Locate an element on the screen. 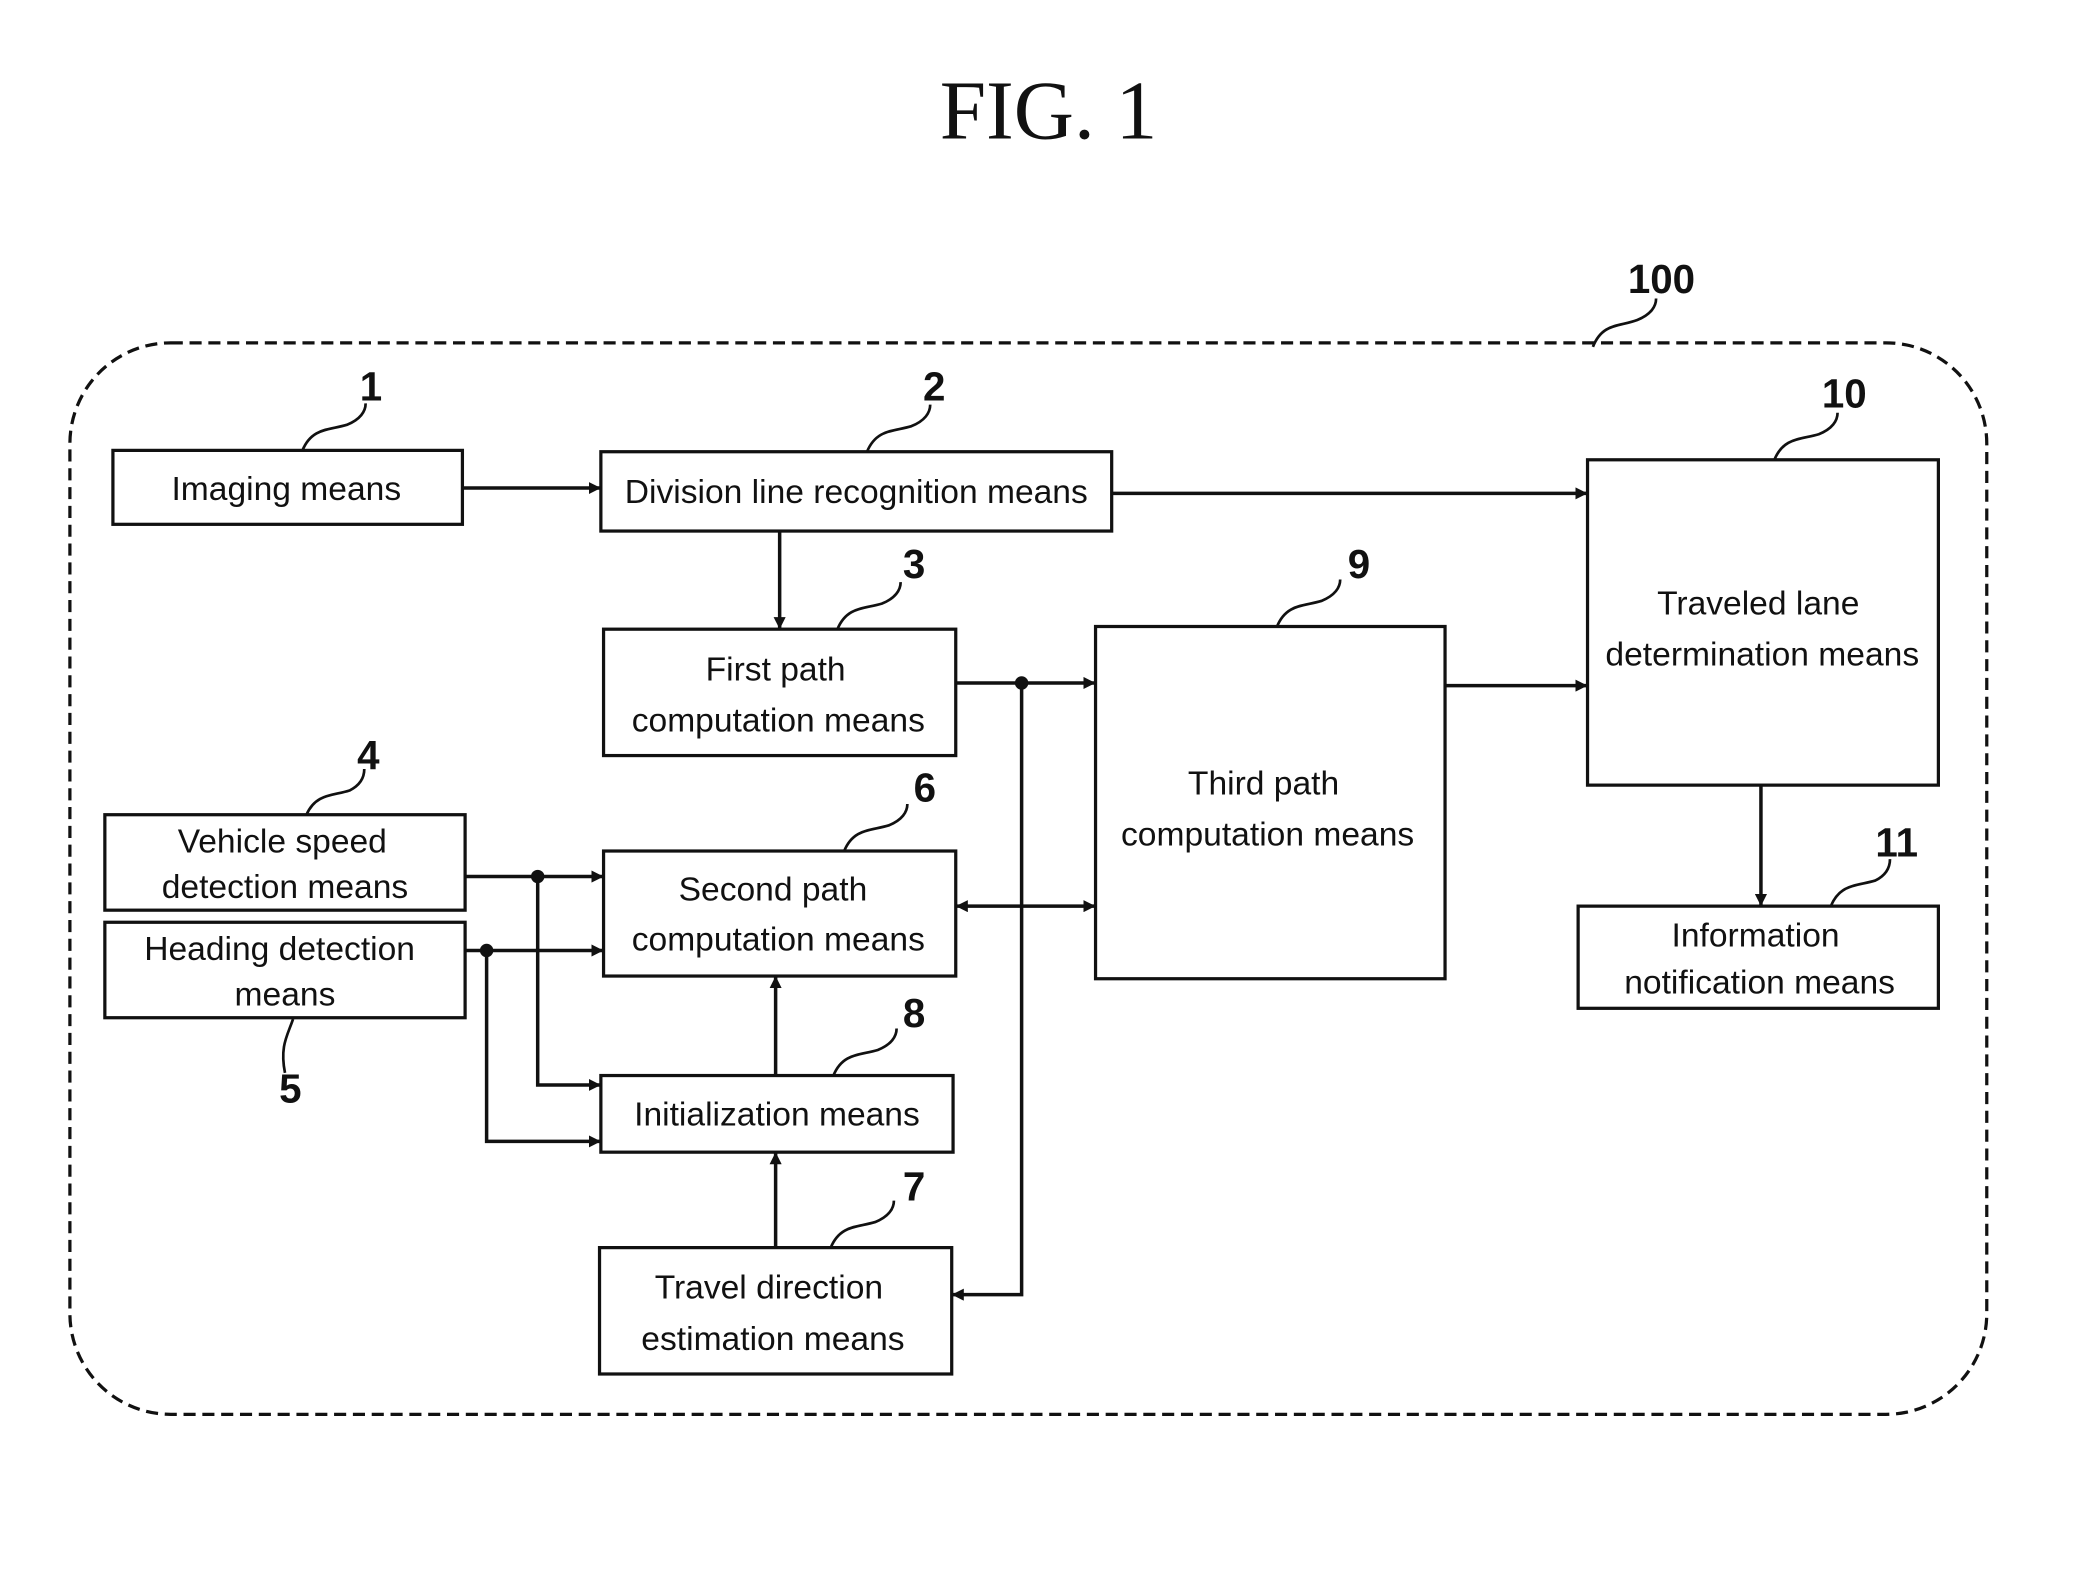  block-info-label-1: Information is located at coordinates (1756, 935).